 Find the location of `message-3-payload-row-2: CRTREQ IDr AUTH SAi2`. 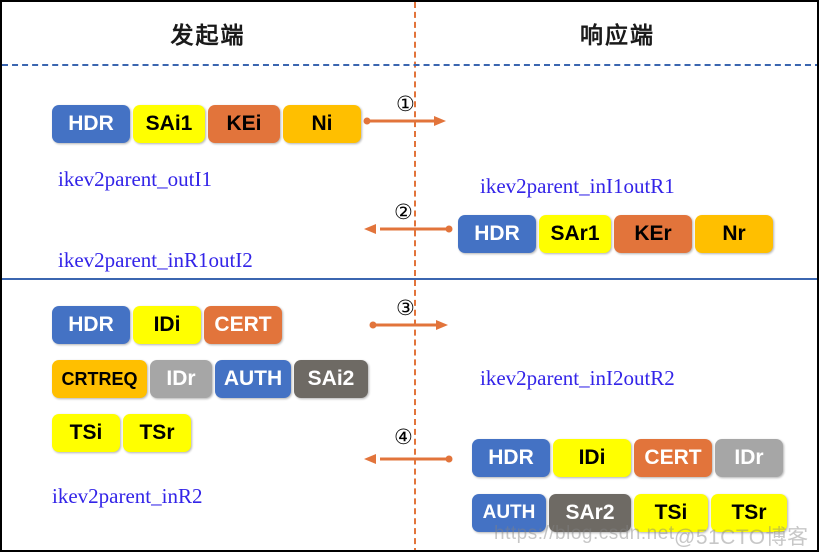

message-3-payload-row-2: CRTREQ IDr AUTH SAi2 is located at coordinates (210, 379).